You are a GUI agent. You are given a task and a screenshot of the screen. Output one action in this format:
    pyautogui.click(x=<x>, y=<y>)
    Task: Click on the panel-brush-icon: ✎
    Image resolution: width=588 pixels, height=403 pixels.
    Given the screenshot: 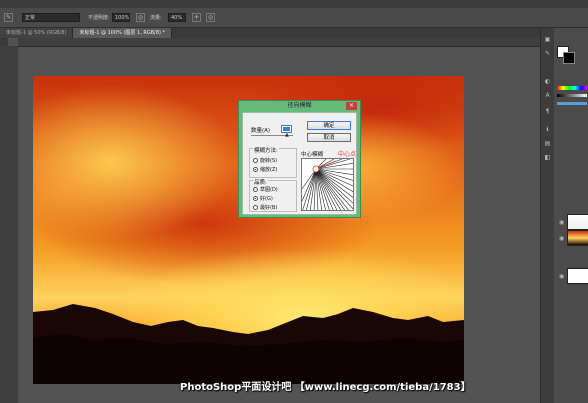 What is the action you would take?
    pyautogui.click(x=547, y=53)
    